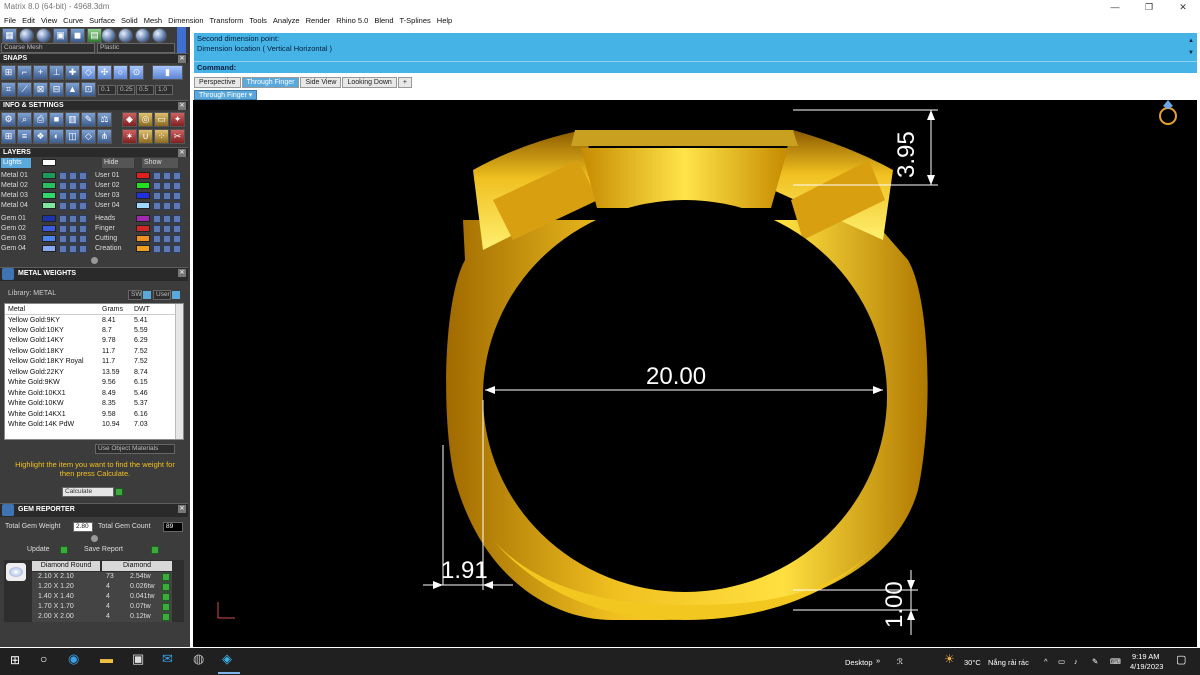 This screenshot has height=675, width=1200. What do you see at coordinates (154, 309) in the screenshot?
I see `col-dwt: DWT` at bounding box center [154, 309].